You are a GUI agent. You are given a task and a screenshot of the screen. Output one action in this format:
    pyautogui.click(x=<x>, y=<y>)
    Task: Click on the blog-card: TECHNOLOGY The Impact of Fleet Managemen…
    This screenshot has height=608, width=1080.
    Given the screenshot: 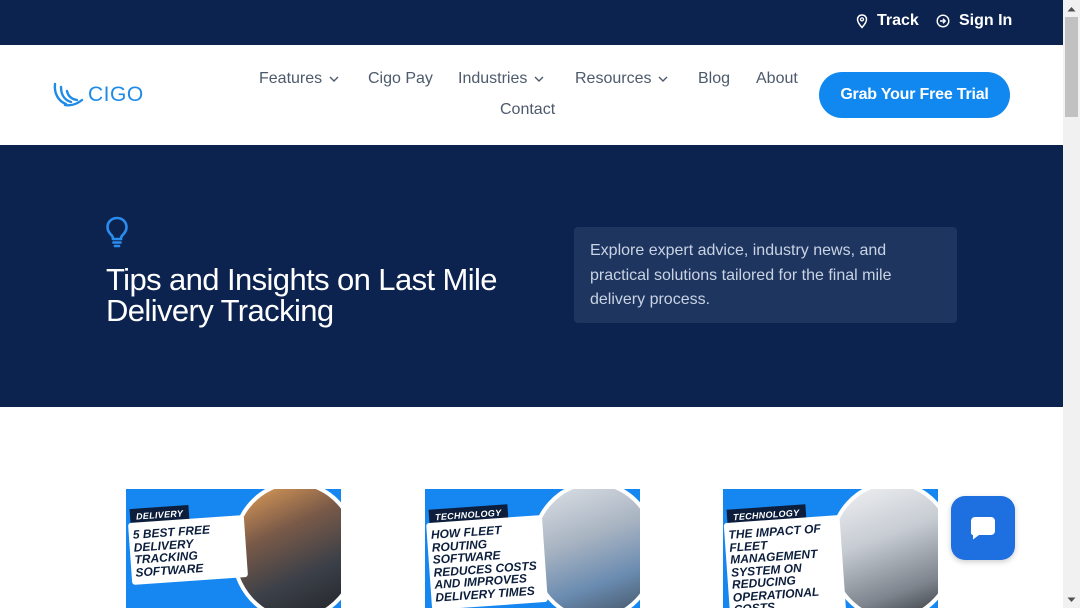 What is the action you would take?
    pyautogui.click(x=830, y=548)
    